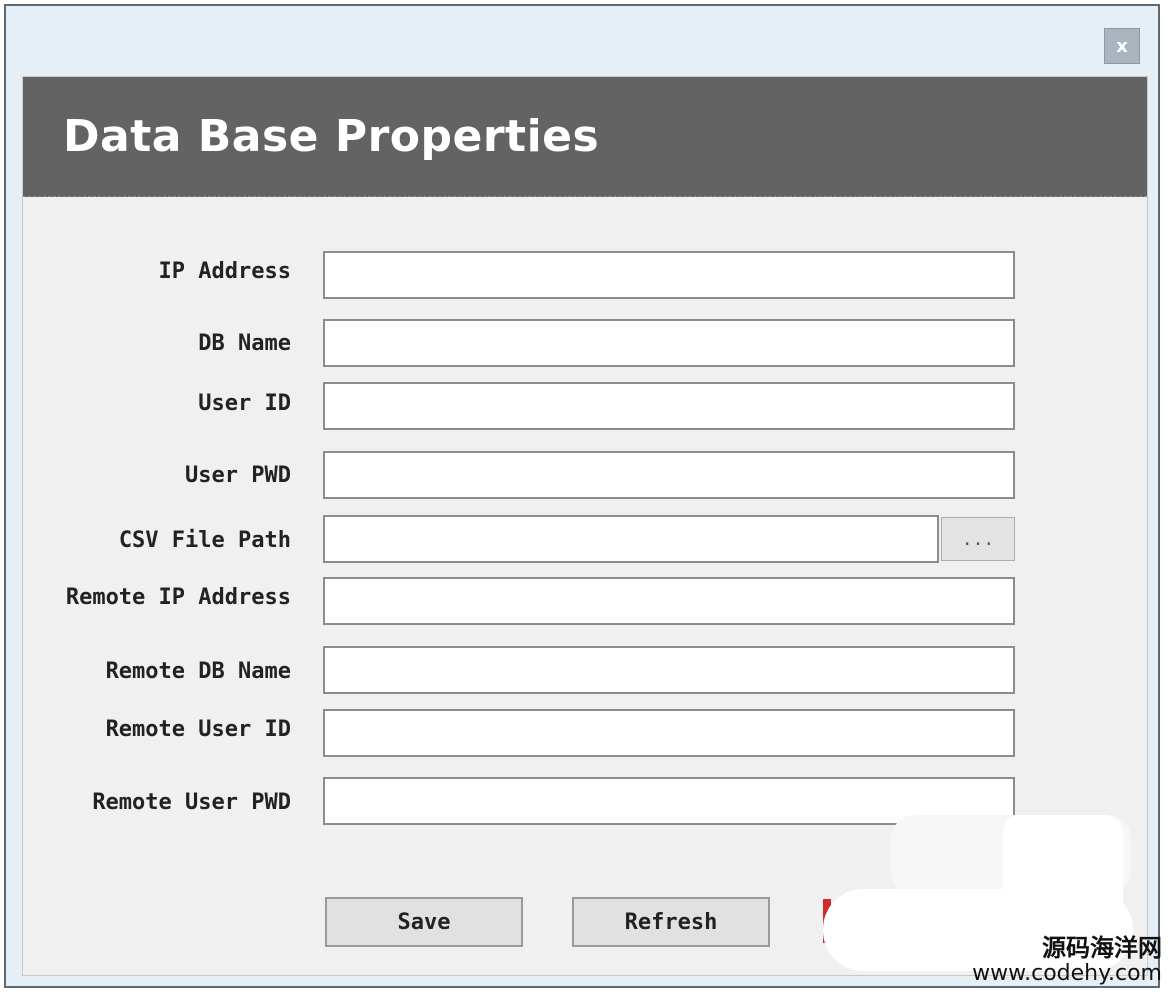  Describe the element at coordinates (424, 922) in the screenshot. I see `save-button: Save` at that location.